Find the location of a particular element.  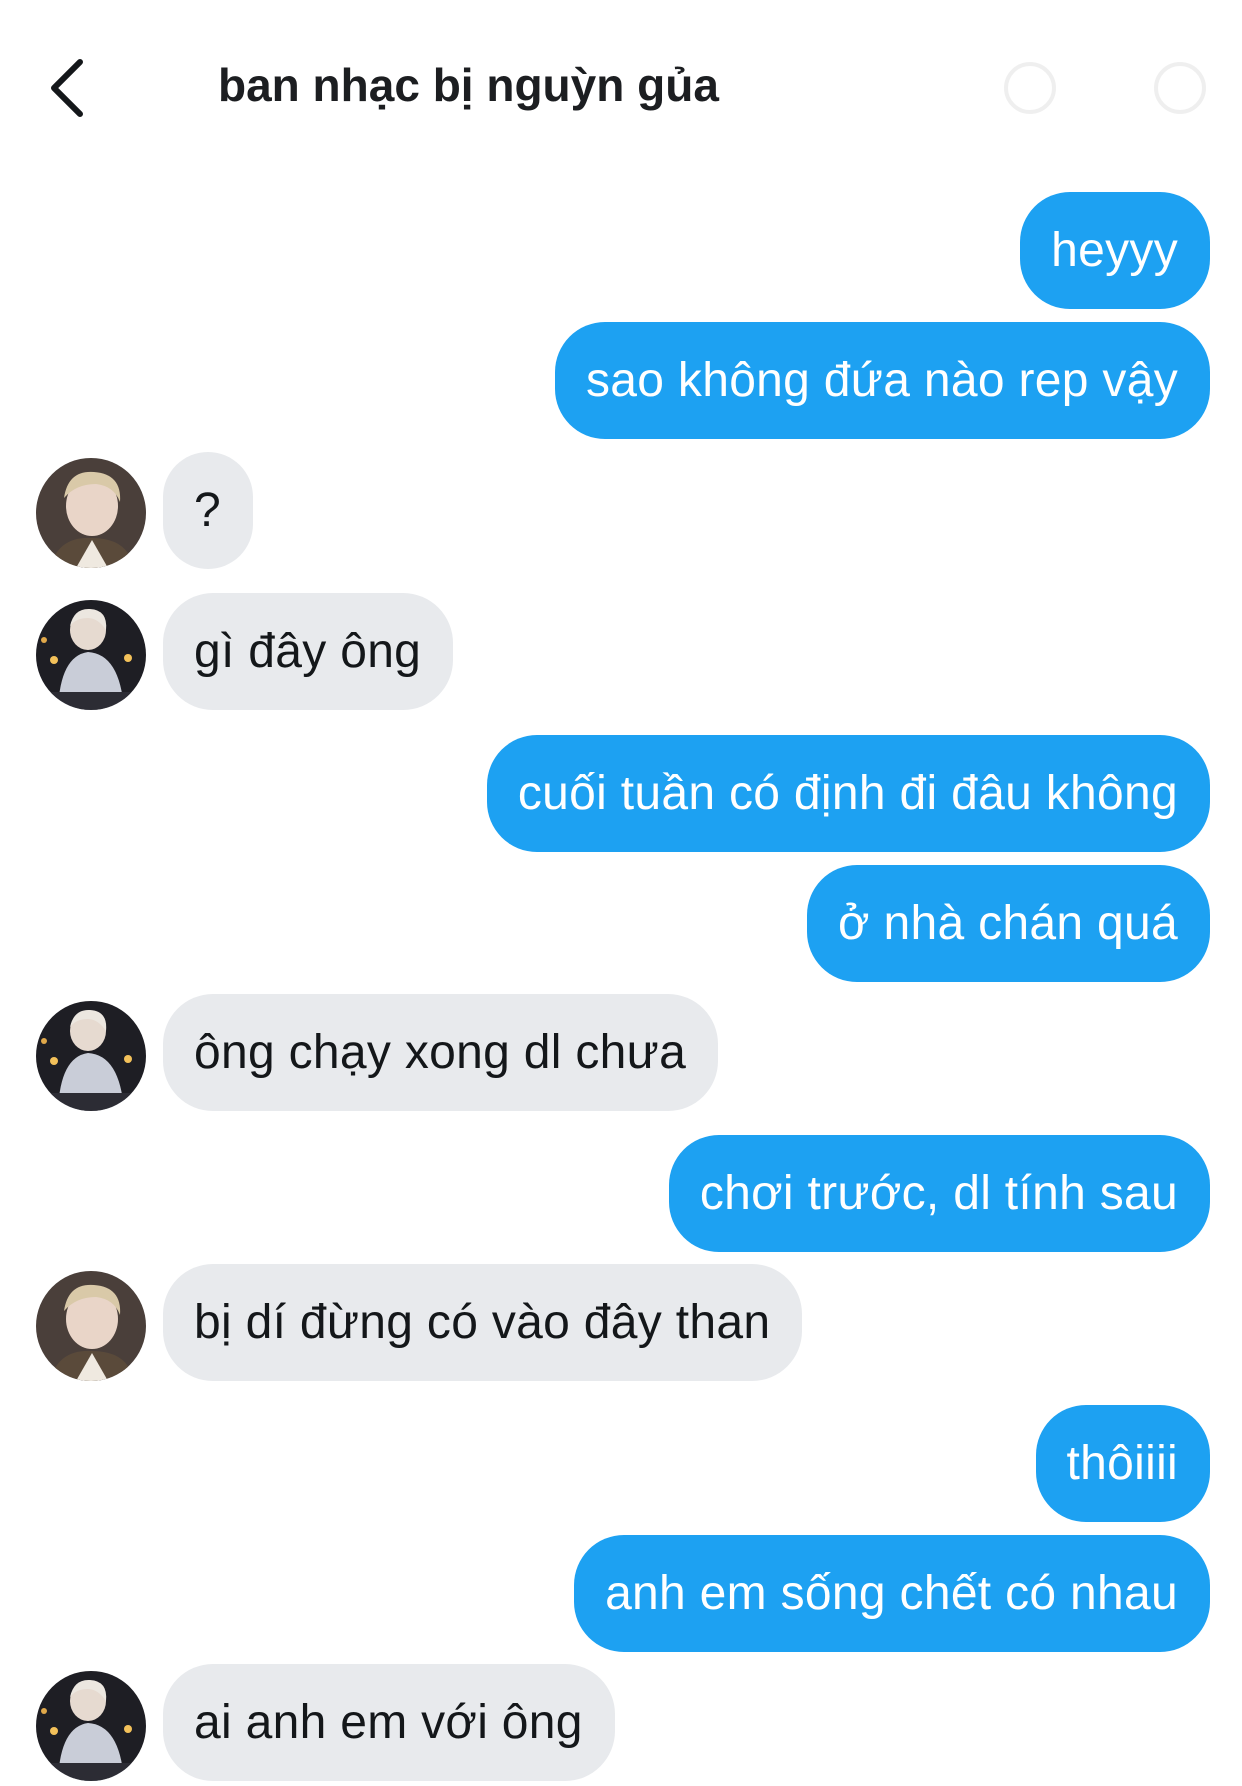

message-bubble-outgoing: thôiiii is located at coordinates (1122, 1463).